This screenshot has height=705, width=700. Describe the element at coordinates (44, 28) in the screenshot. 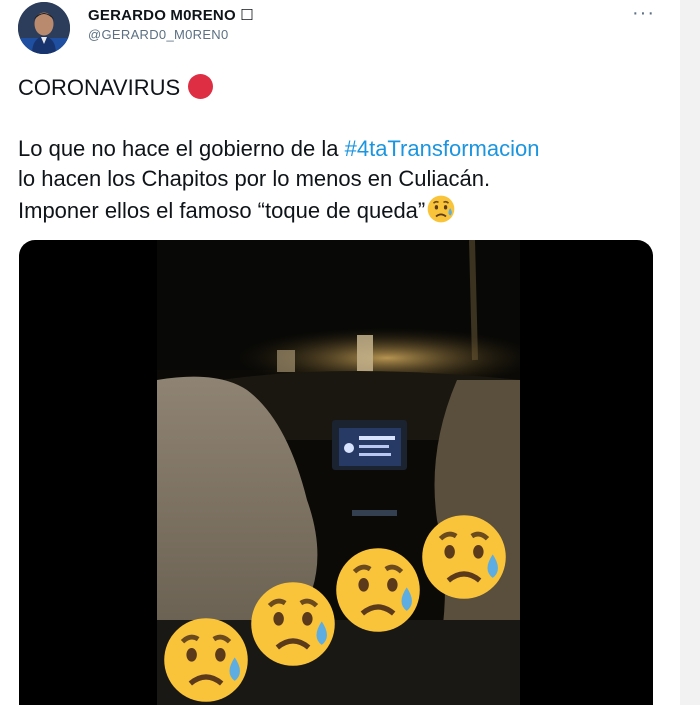

I see `avatar` at that location.